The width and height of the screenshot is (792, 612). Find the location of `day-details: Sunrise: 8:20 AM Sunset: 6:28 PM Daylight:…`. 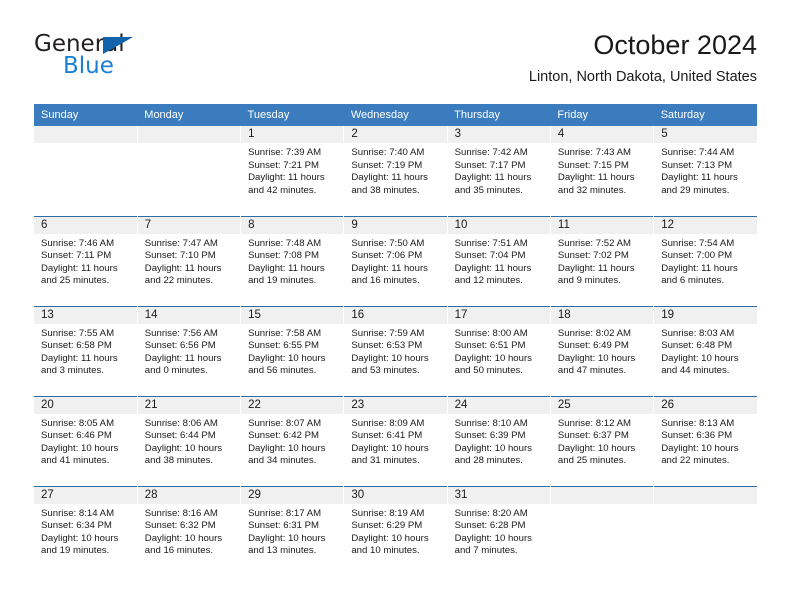

day-details: Sunrise: 8:20 AM Sunset: 6:28 PM Daylight:… is located at coordinates (499, 531).